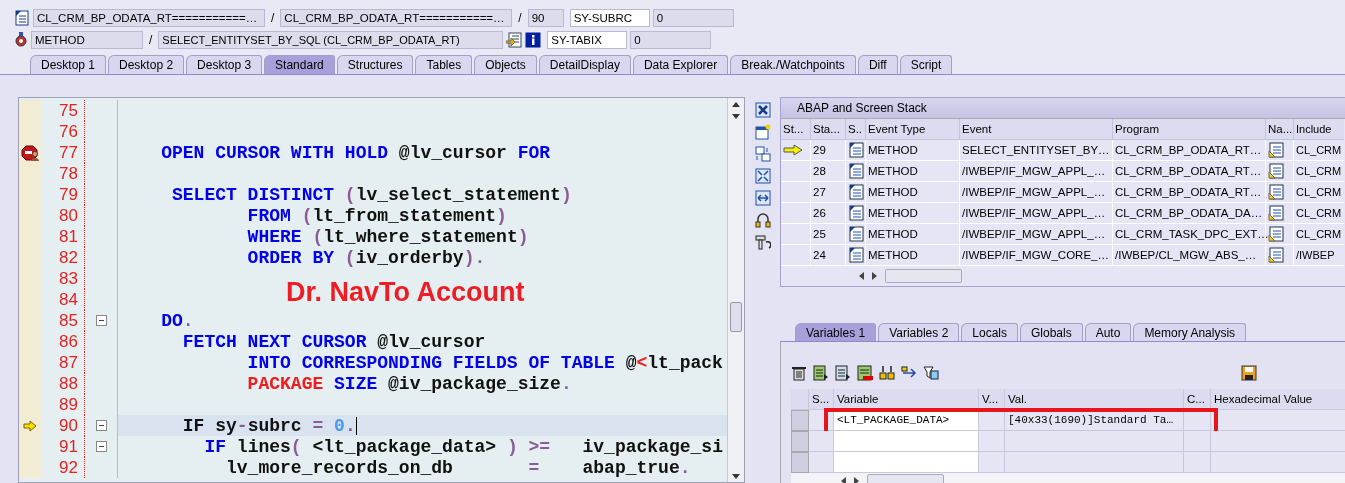 This screenshot has width=1345, height=483. What do you see at coordinates (1278, 399) in the screenshot?
I see `column-header: Hexadecimal Value` at bounding box center [1278, 399].